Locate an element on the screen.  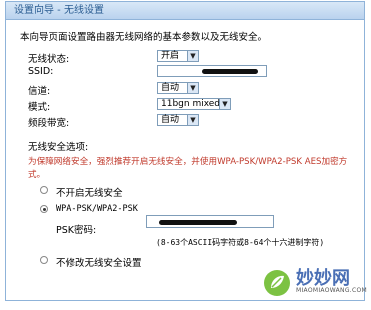
mode-select: 11bgn mixed ▼ is located at coordinates (194, 104).